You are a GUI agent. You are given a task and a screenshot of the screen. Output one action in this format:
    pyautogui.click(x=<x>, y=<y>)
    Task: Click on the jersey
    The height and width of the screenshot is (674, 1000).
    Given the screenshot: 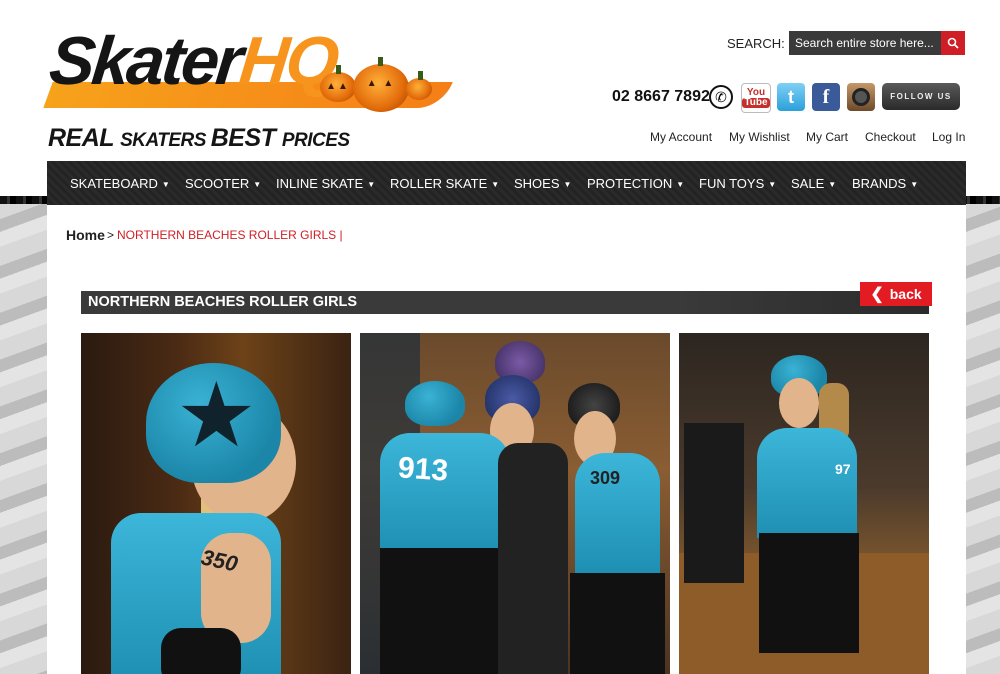 What is the action you would take?
    pyautogui.click(x=807, y=483)
    